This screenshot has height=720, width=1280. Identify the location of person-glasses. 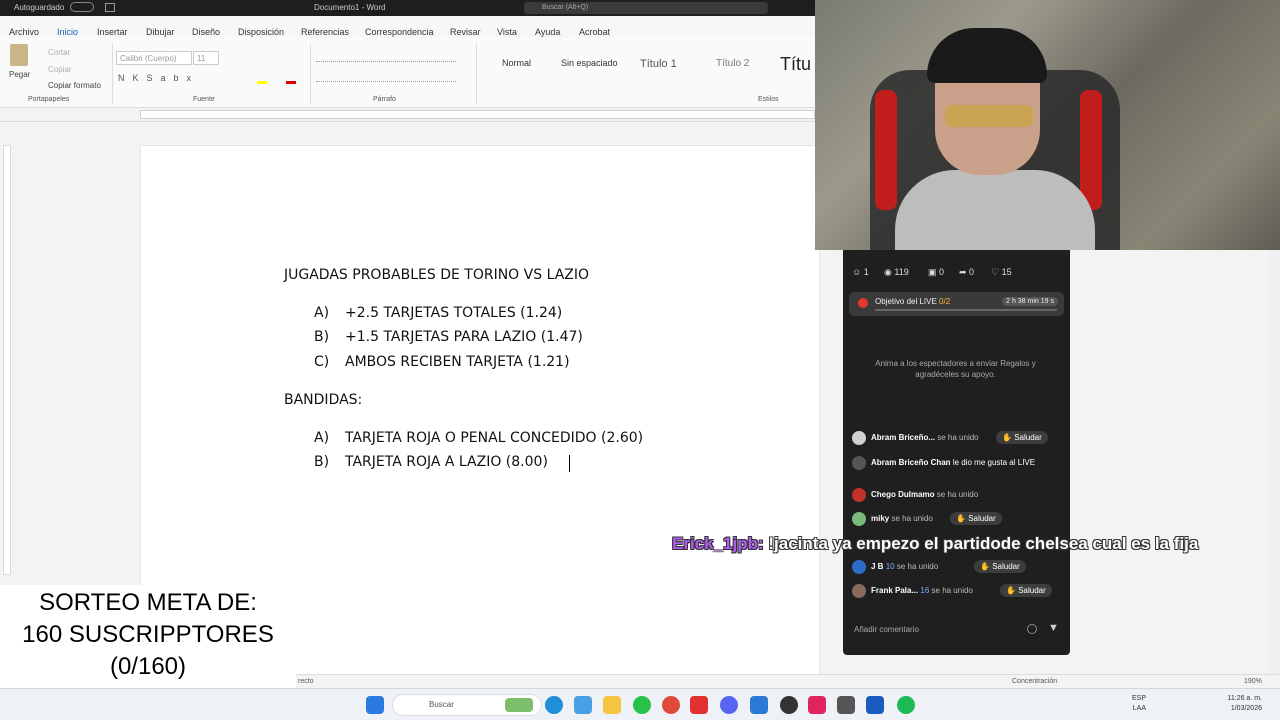
(989, 116).